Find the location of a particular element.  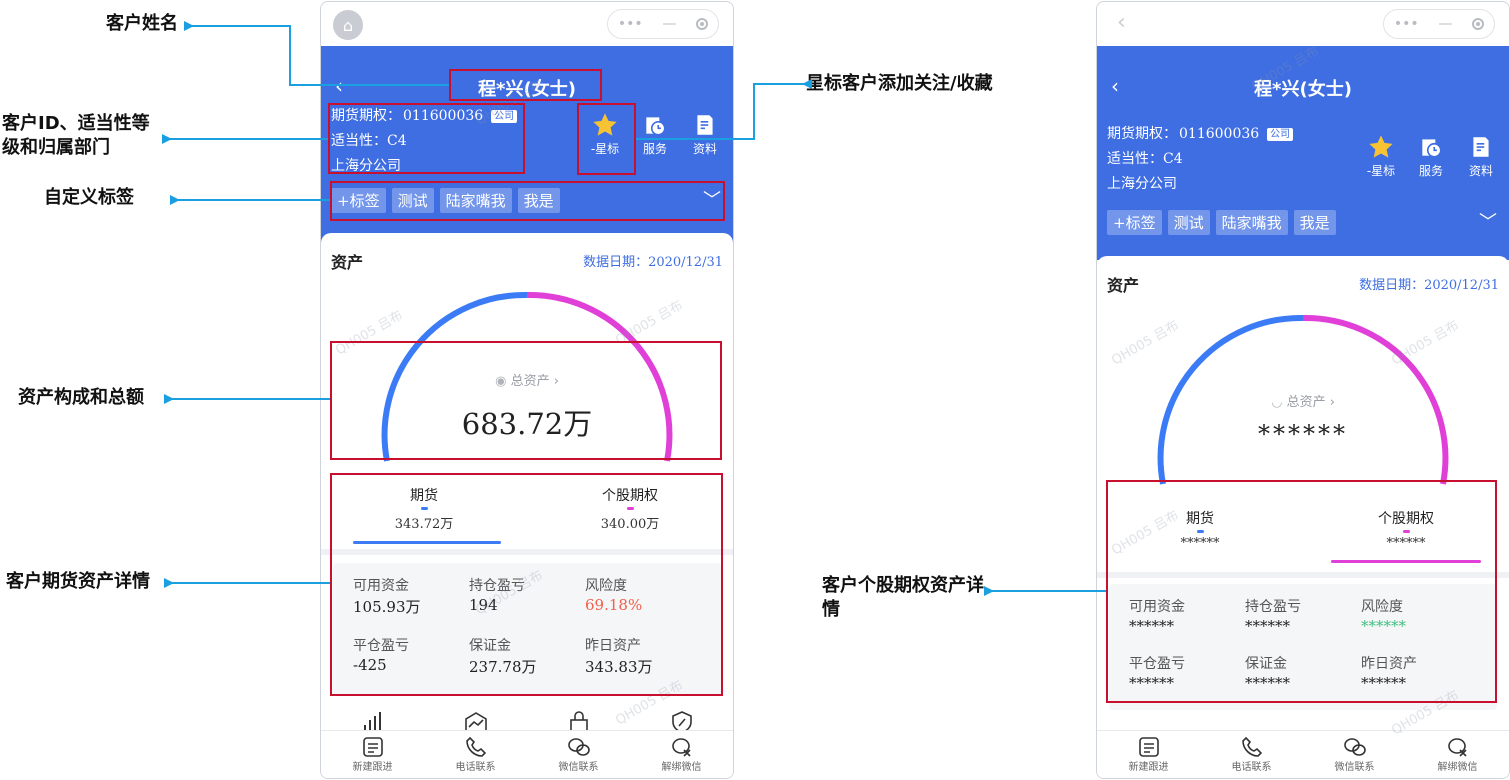

annotation-option-detail: 客户个股期权资产详情 is located at coordinates (903, 597).